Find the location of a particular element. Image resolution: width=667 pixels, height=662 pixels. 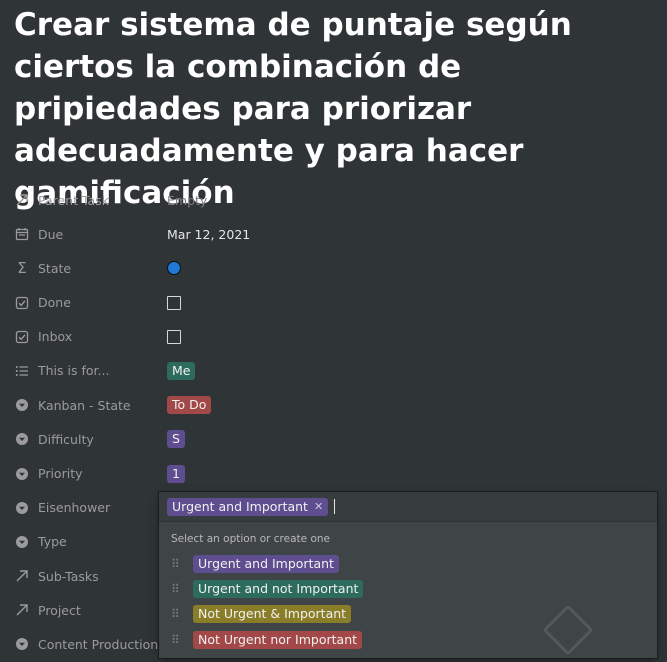

select-hint: Select an option or create one is located at coordinates (250, 539).